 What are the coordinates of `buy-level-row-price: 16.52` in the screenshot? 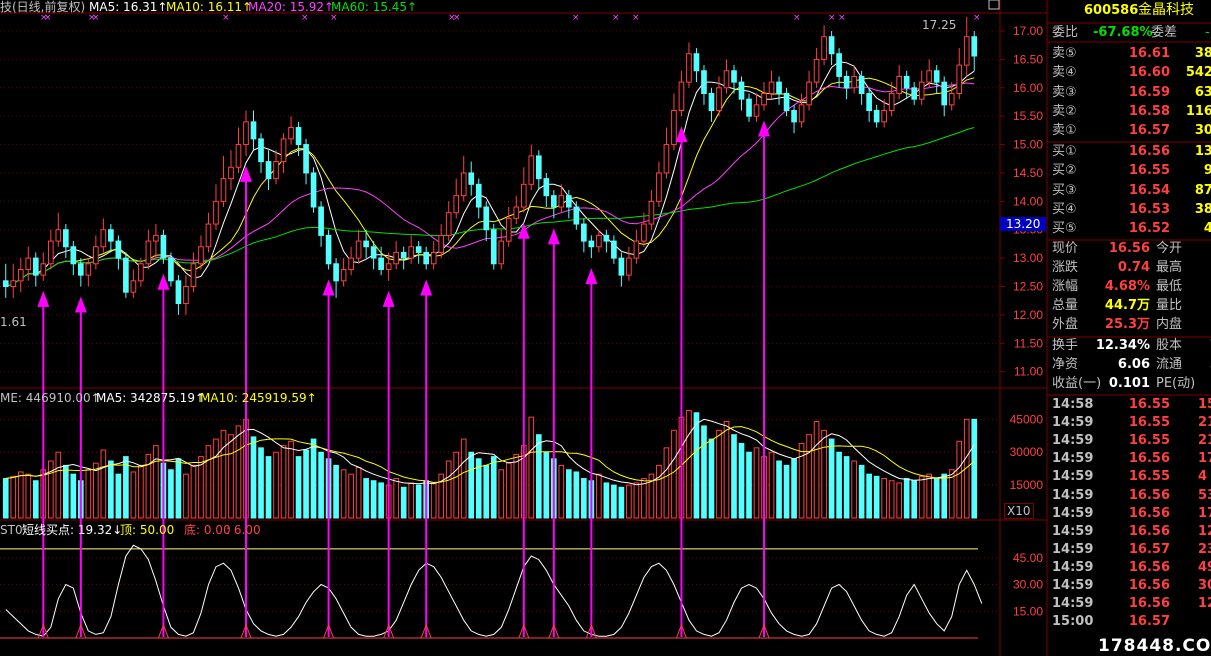 It's located at (1149, 229).